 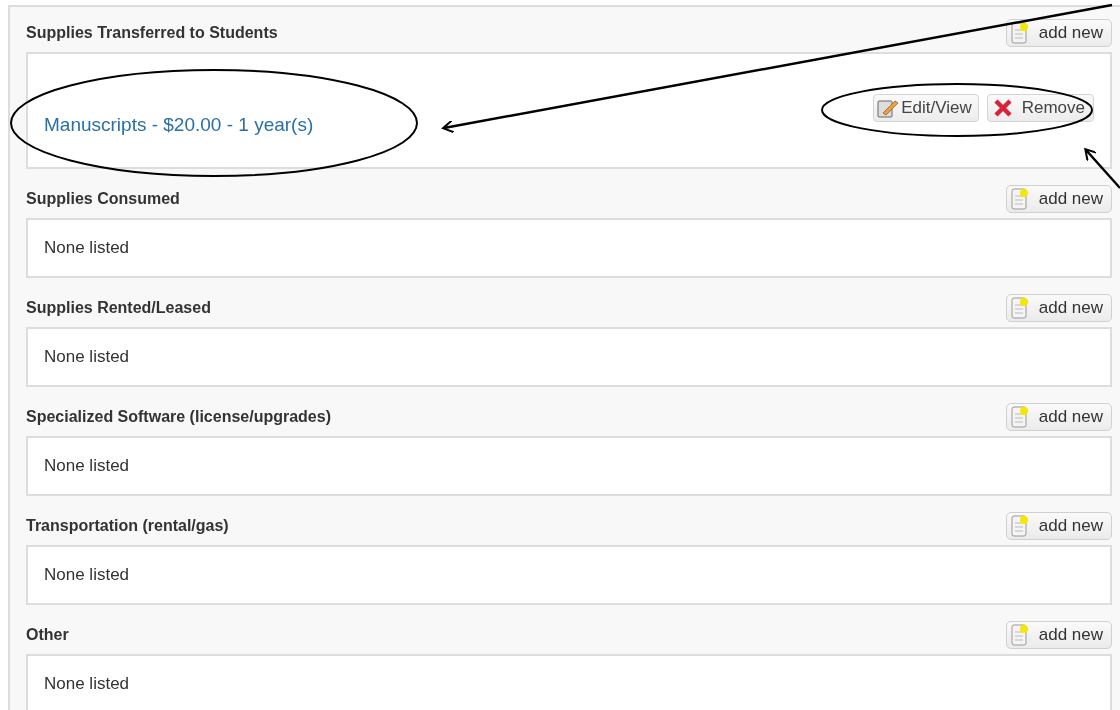 What do you see at coordinates (179, 125) in the screenshot?
I see `entry-link: Manuscripts - $20.00 - 1 year(s)` at bounding box center [179, 125].